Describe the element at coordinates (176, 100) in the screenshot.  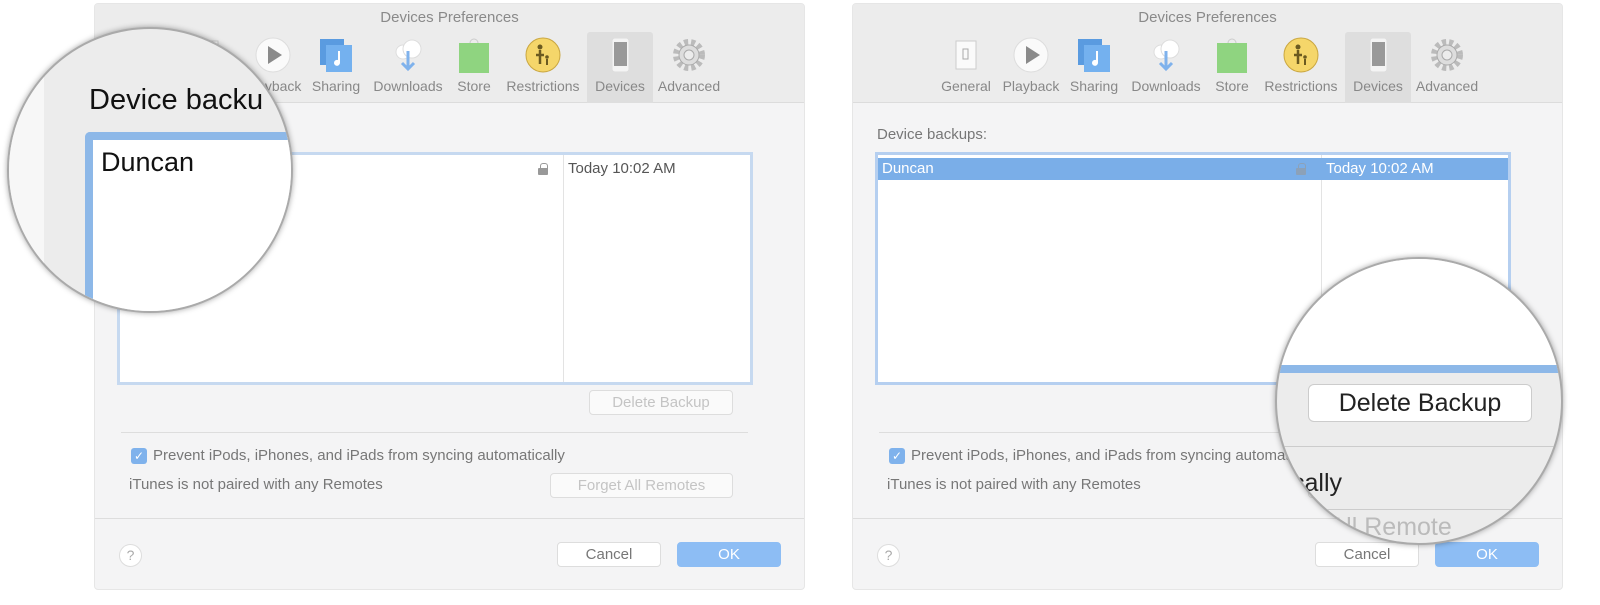
I see `magnified-heading: Device backu` at that location.